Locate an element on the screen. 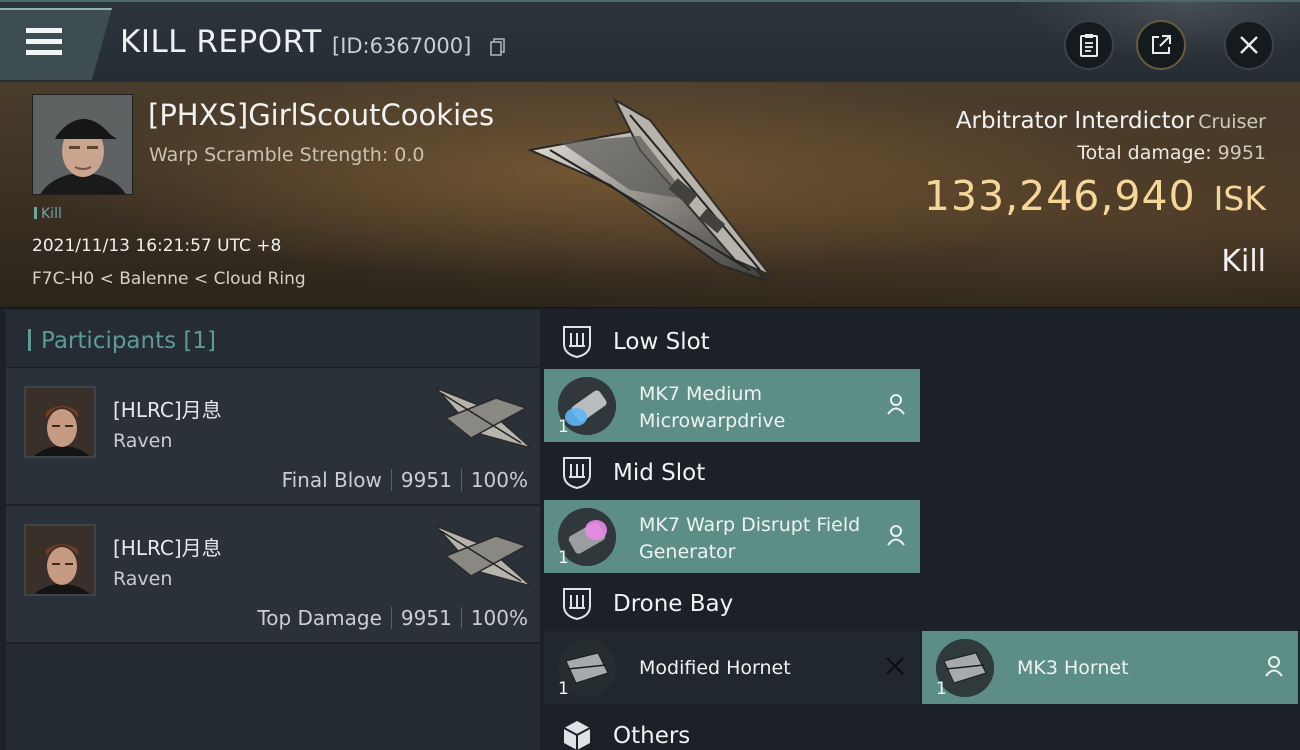 The width and height of the screenshot is (1300, 750). isk-unit: ISK is located at coordinates (1239, 198).